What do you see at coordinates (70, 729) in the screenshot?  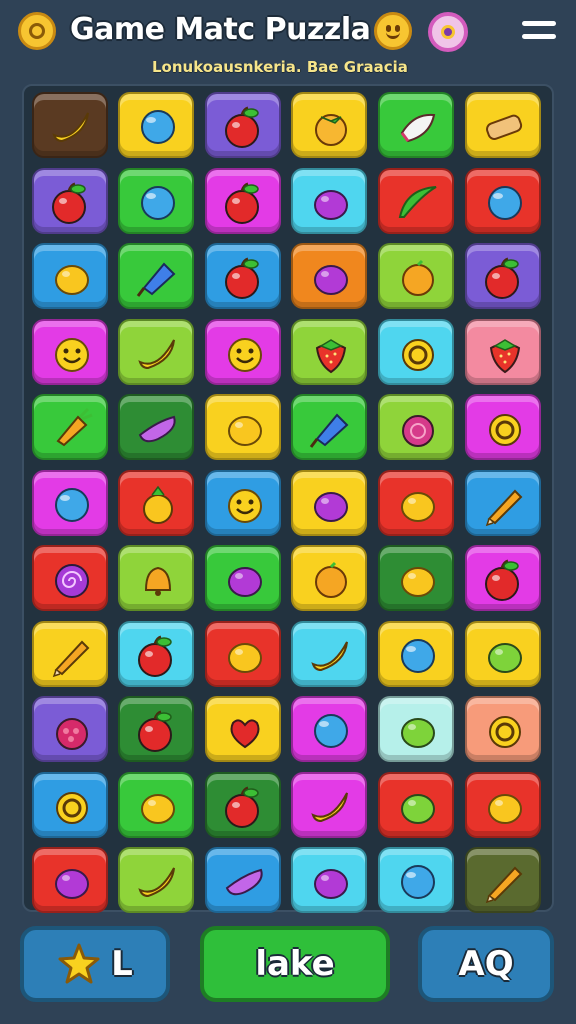 I see `tile-raspberry` at bounding box center [70, 729].